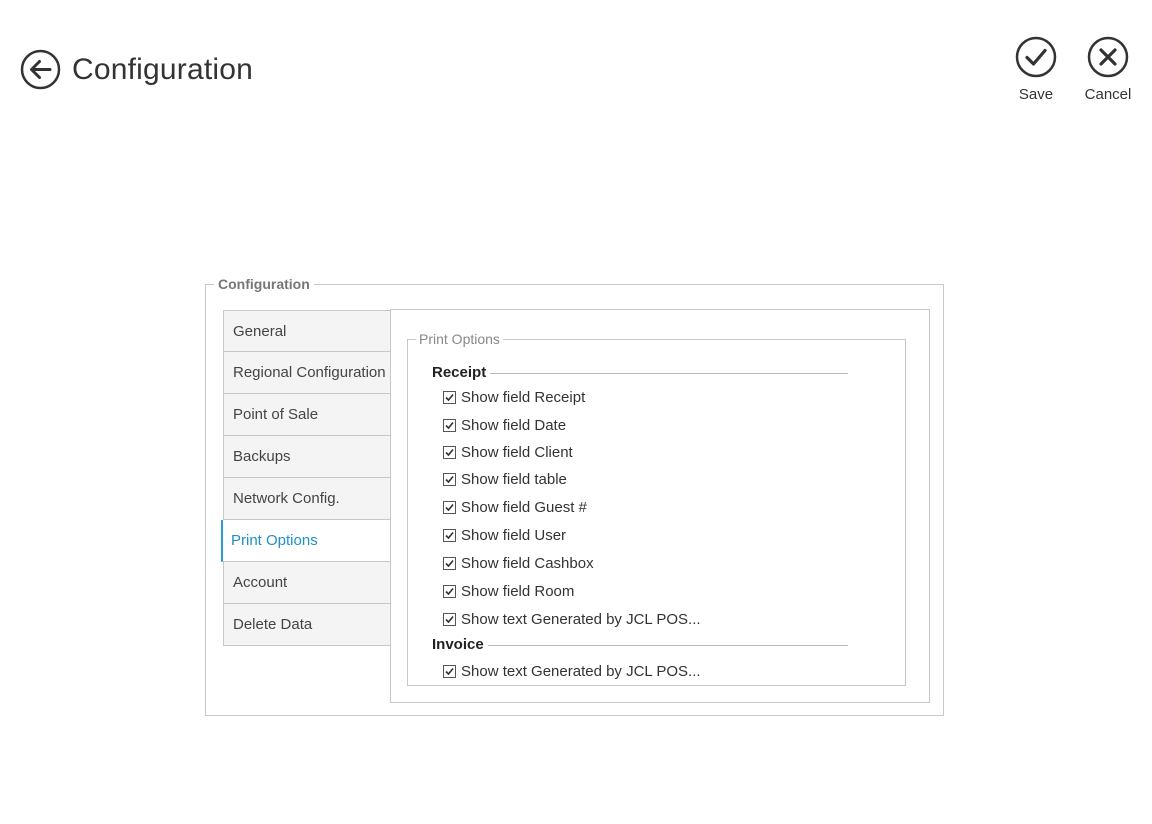  I want to click on invoice-section-heading: Invoice, so click(640, 645).